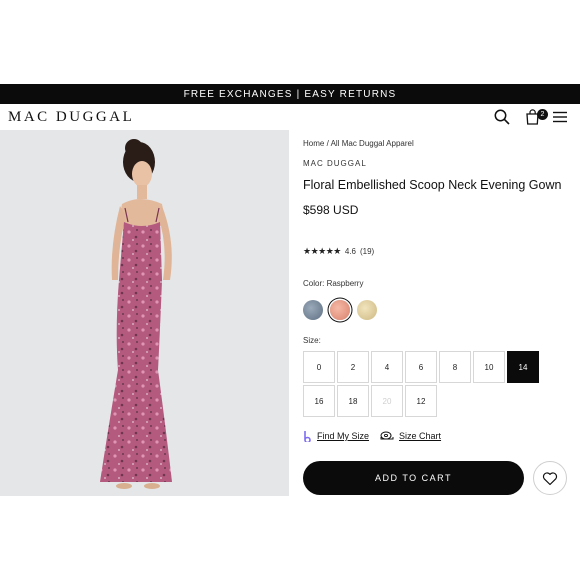  Describe the element at coordinates (319, 401) in the screenshot. I see `size-option: 16` at that location.